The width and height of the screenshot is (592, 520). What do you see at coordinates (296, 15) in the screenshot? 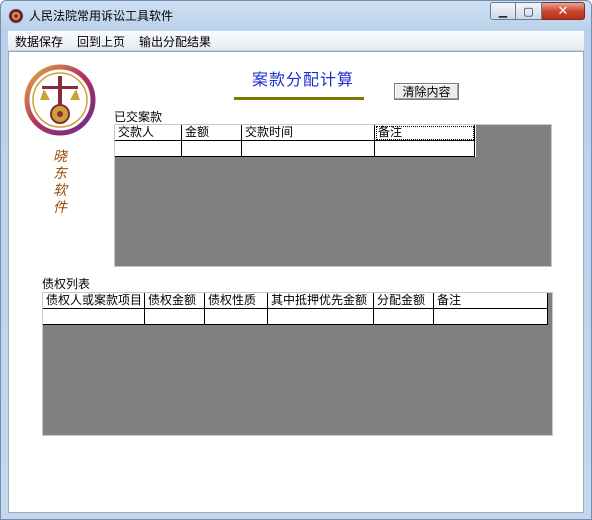
I see `title-bar: 人民法院常用诉讼工具软件 ▁ ▢ ✕` at bounding box center [296, 15].